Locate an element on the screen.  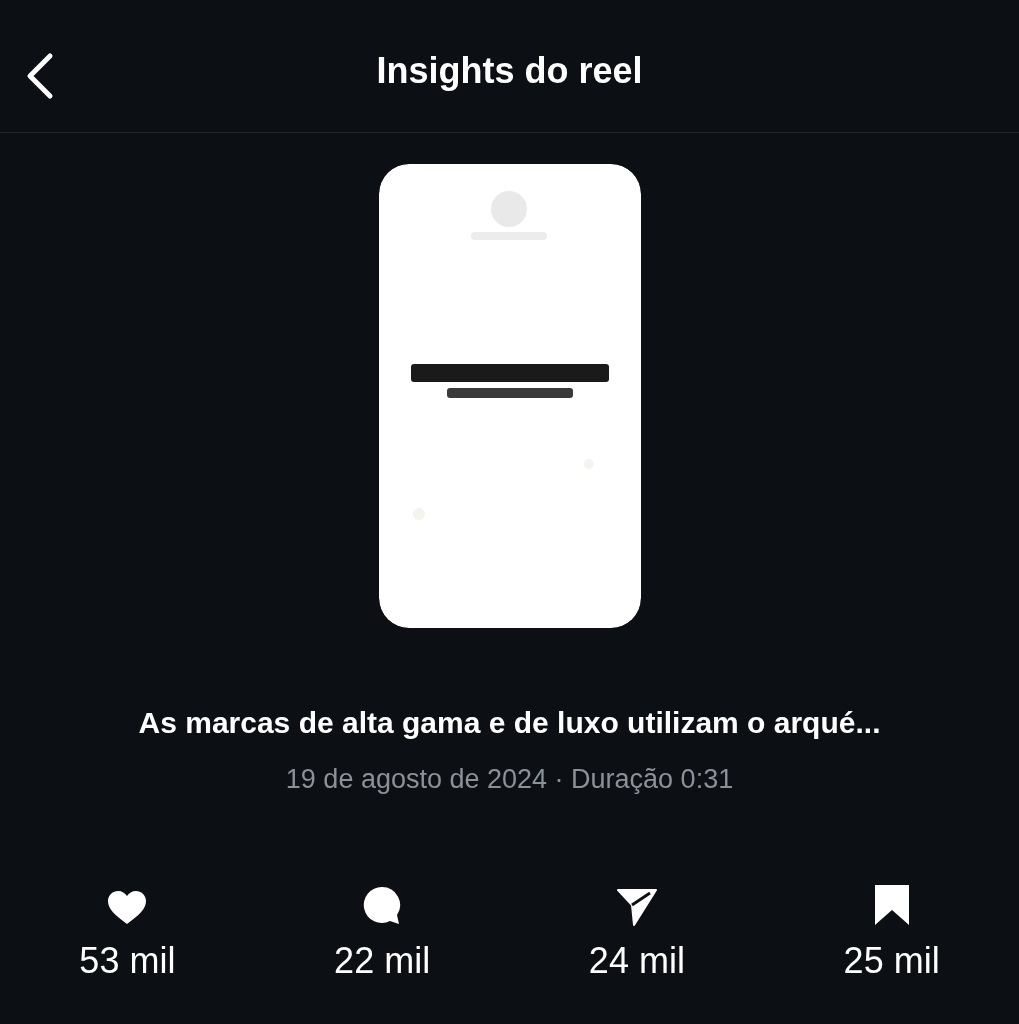
stat-count: 24 mil is located at coordinates (636, 960).